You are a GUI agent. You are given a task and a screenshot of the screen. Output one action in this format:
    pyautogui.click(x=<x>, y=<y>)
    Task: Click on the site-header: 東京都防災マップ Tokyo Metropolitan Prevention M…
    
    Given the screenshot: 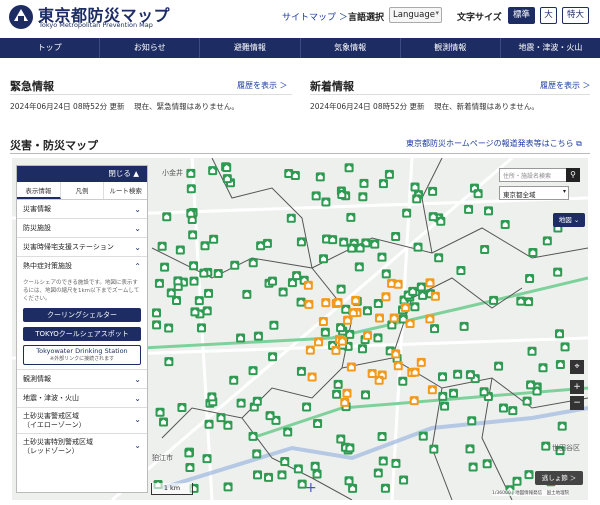 What is the action you would take?
    pyautogui.click(x=300, y=19)
    